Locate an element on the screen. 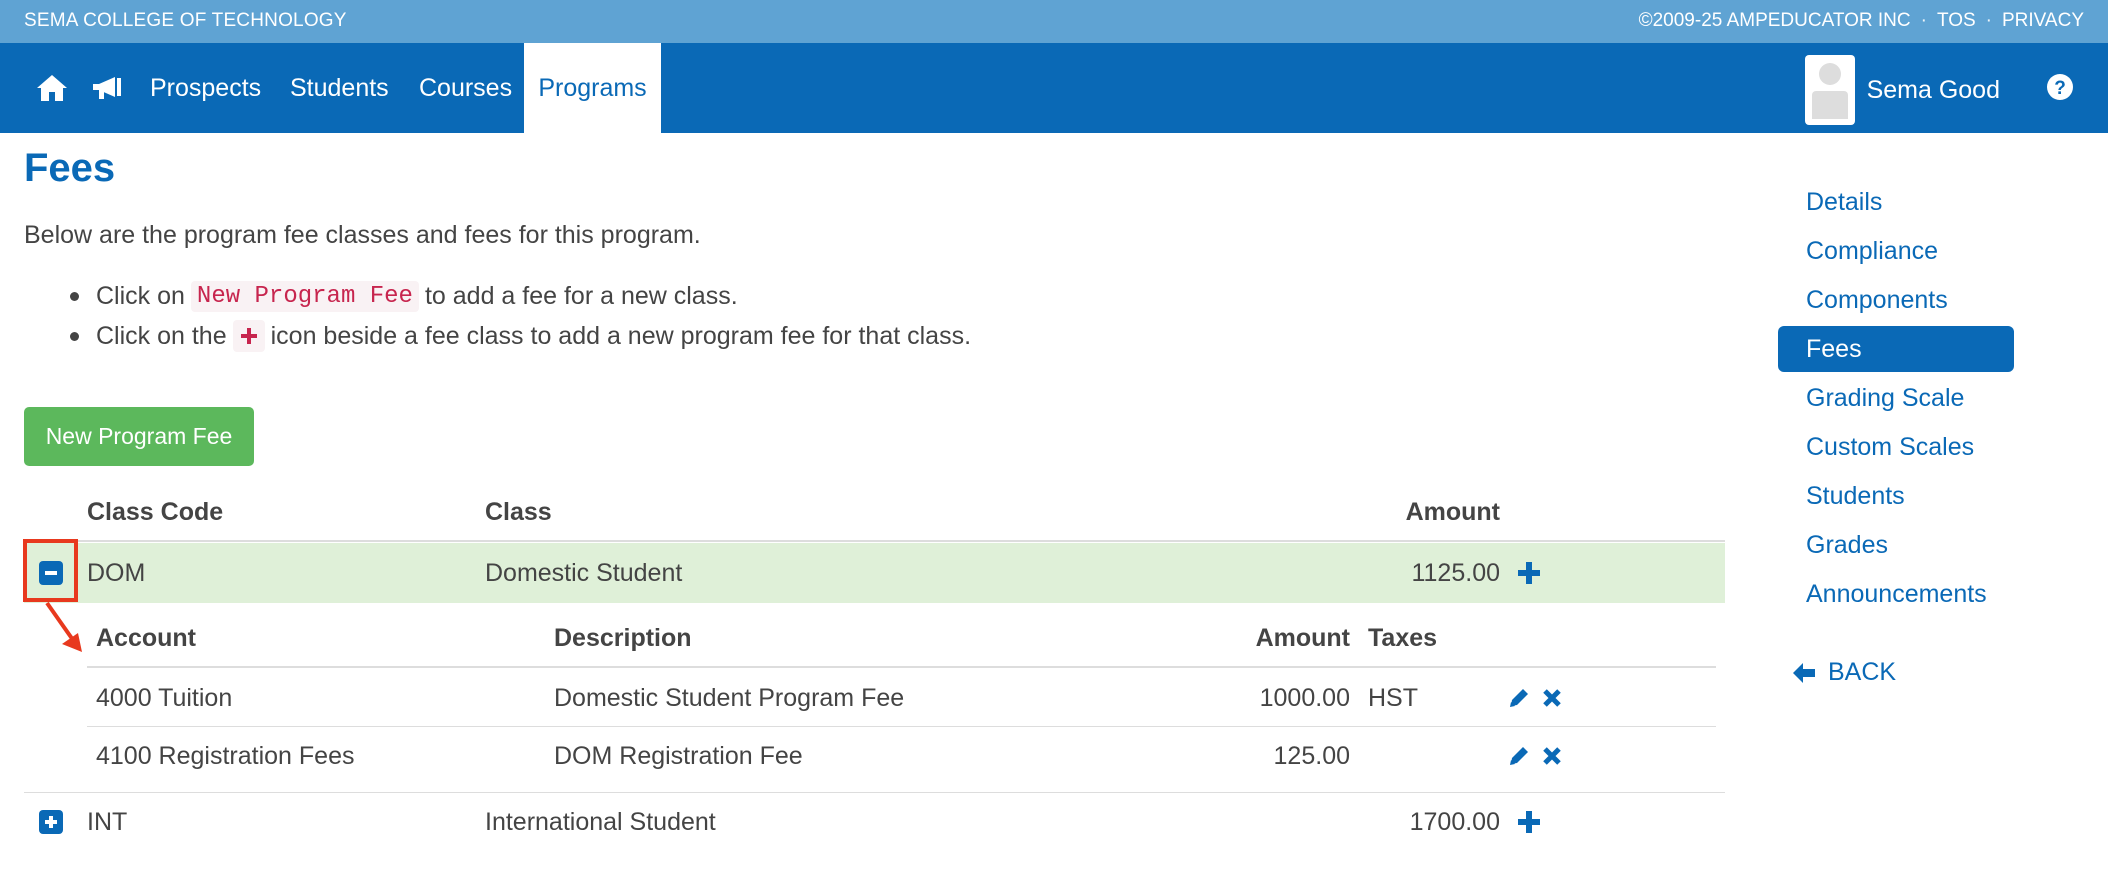  annotation-arrow-icon is located at coordinates (63, 626).